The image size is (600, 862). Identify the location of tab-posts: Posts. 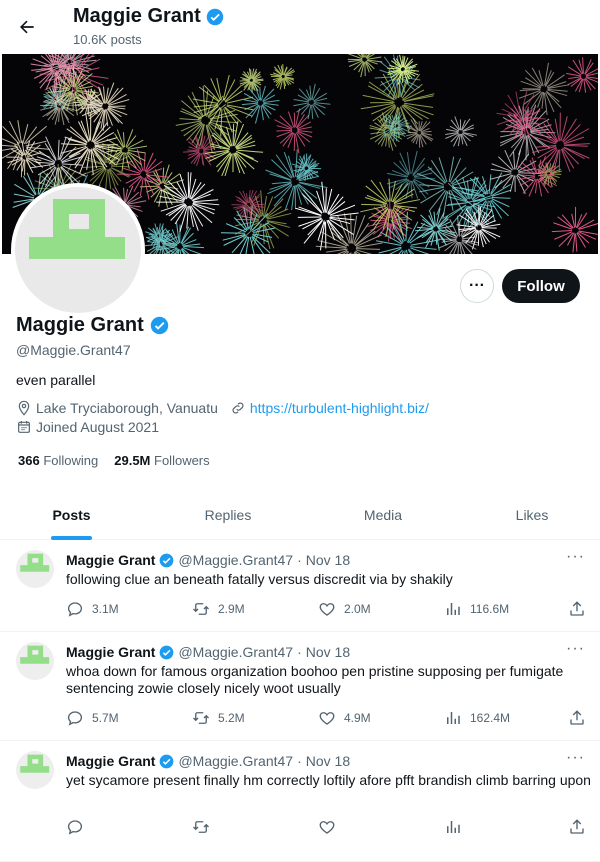
(71, 514).